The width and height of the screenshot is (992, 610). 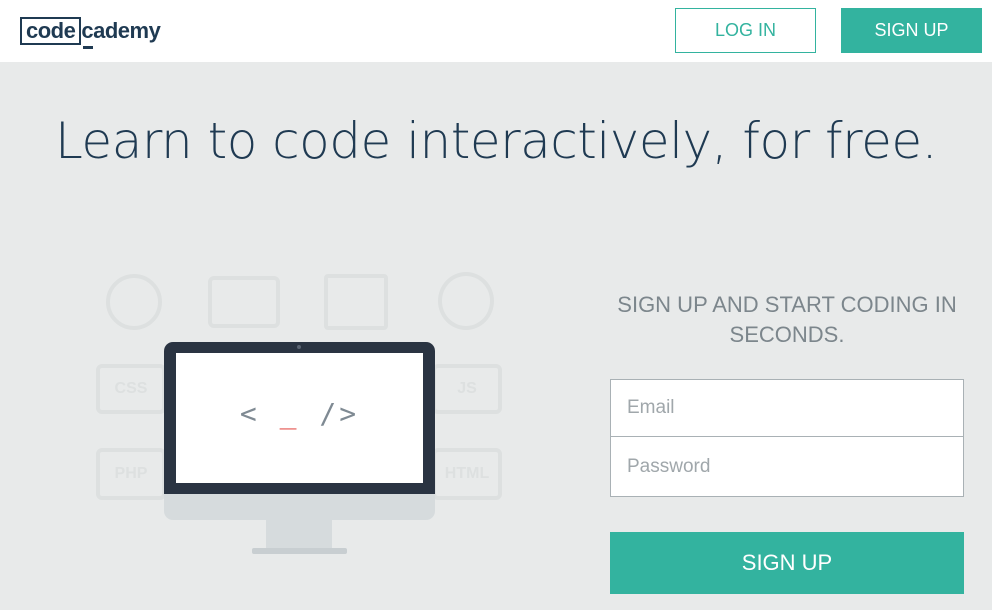 I want to click on password-field: Password, so click(x=787, y=467).